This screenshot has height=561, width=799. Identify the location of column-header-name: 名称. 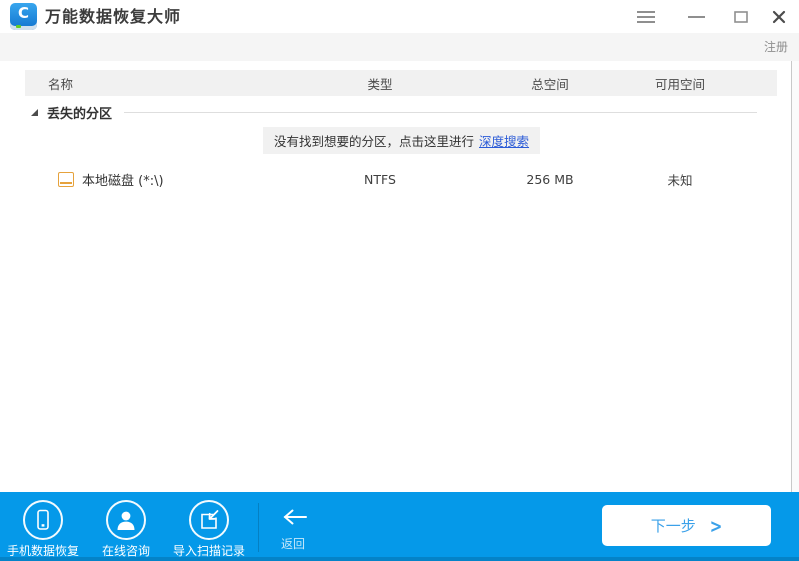
(61, 84).